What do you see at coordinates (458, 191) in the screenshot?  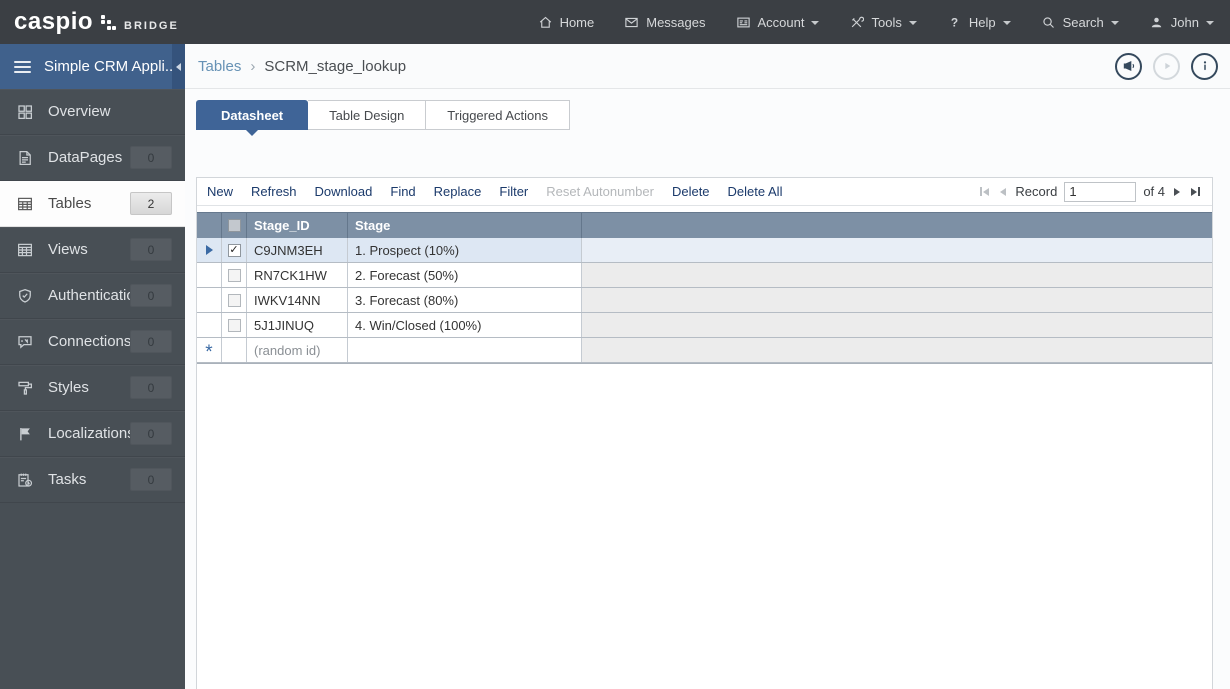 I see `toolbar-replace: Replace` at bounding box center [458, 191].